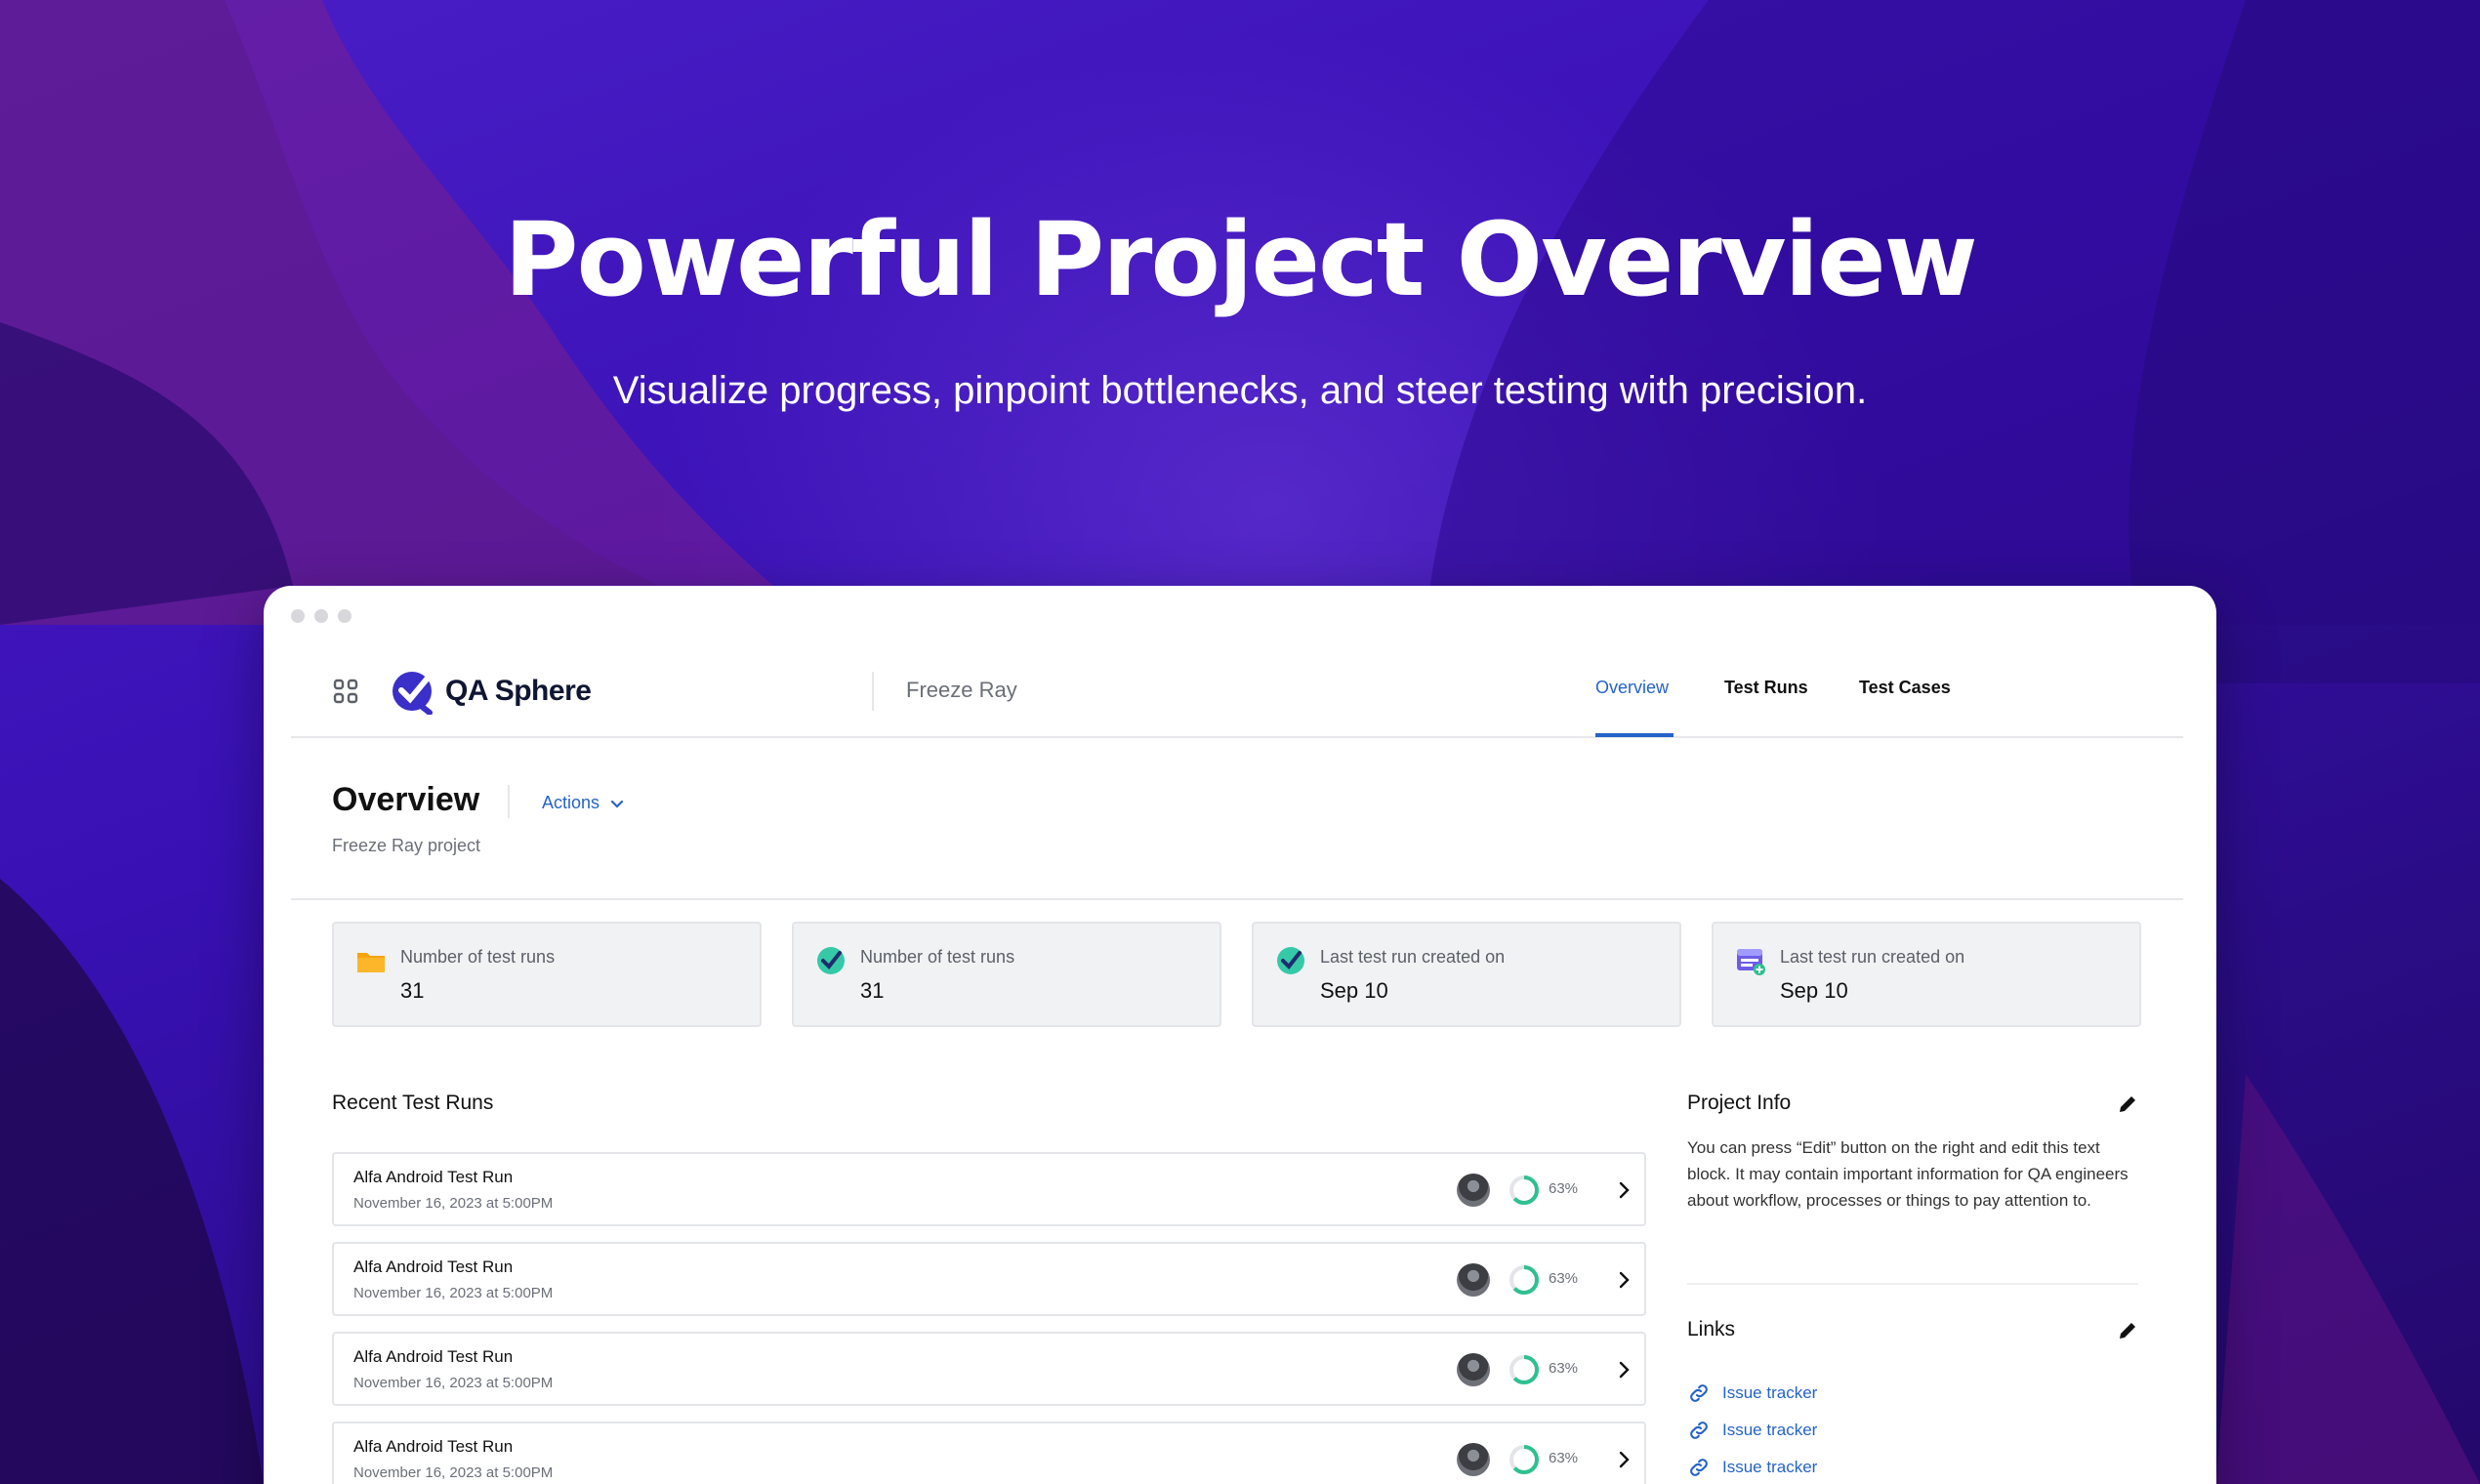 This screenshot has width=2480, height=1484. What do you see at coordinates (413, 694) in the screenshot?
I see `qa-sphere-logo-icon` at bounding box center [413, 694].